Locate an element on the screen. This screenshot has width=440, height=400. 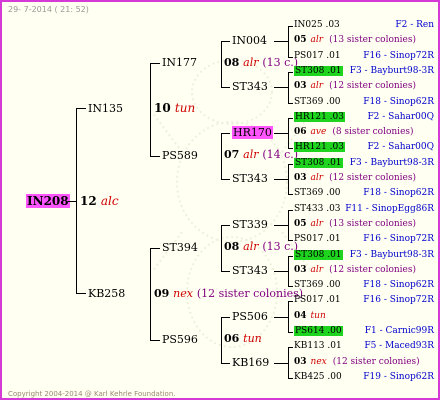
gen4-row-id: IN025 .03 is located at coordinates (317, 25).